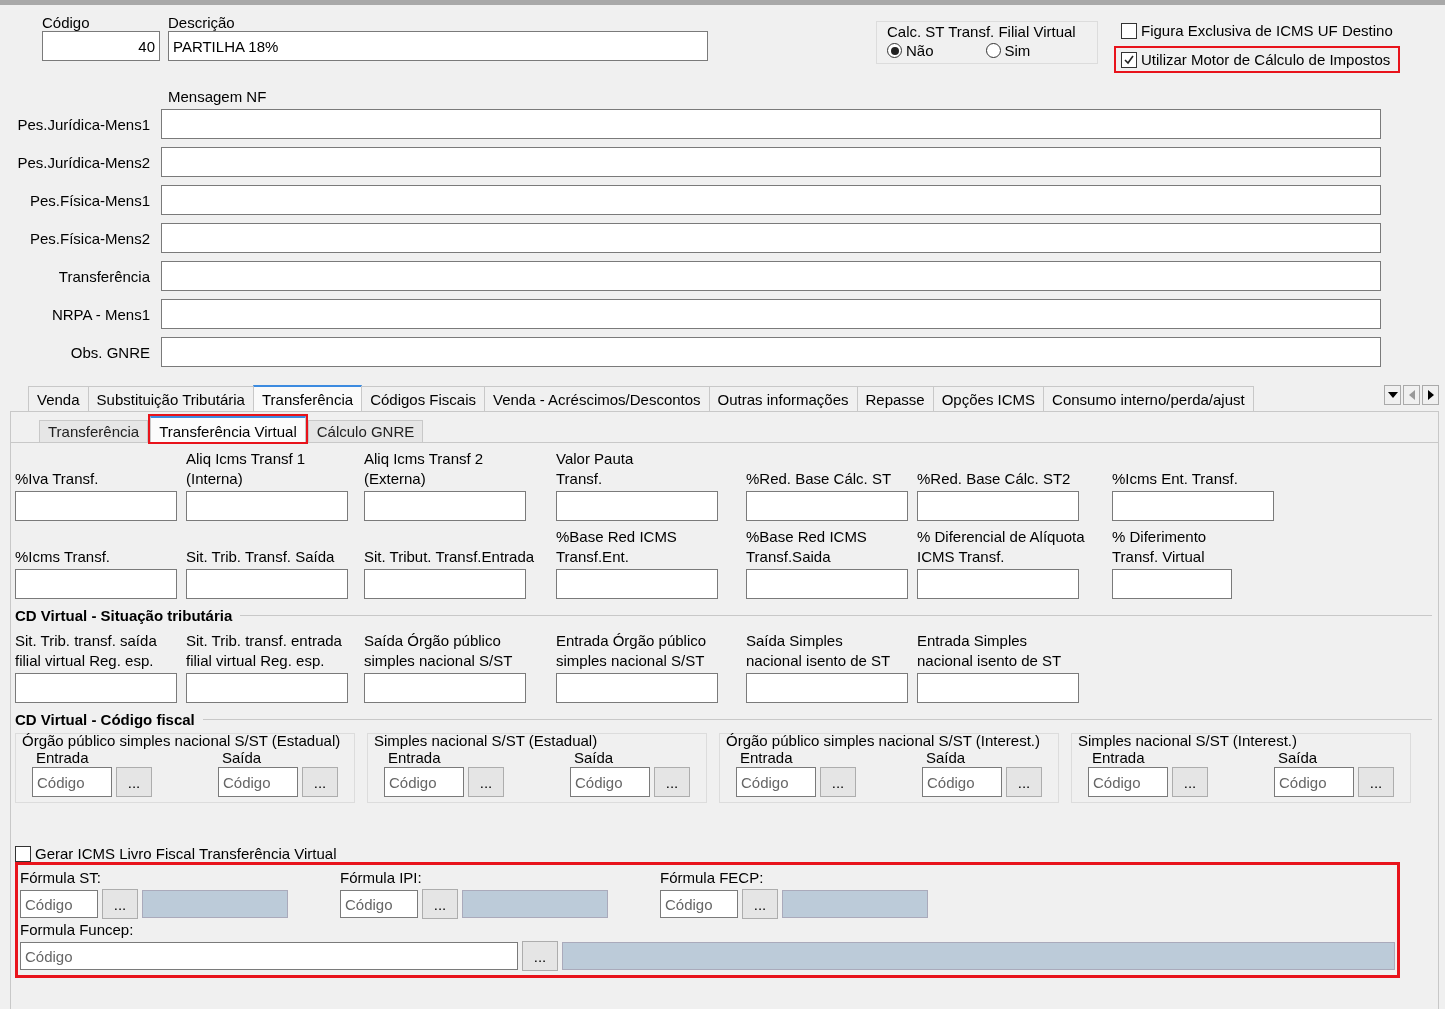  Describe the element at coordinates (712, 878) in the screenshot. I see `field-label: Fórmula FECP:` at that location.